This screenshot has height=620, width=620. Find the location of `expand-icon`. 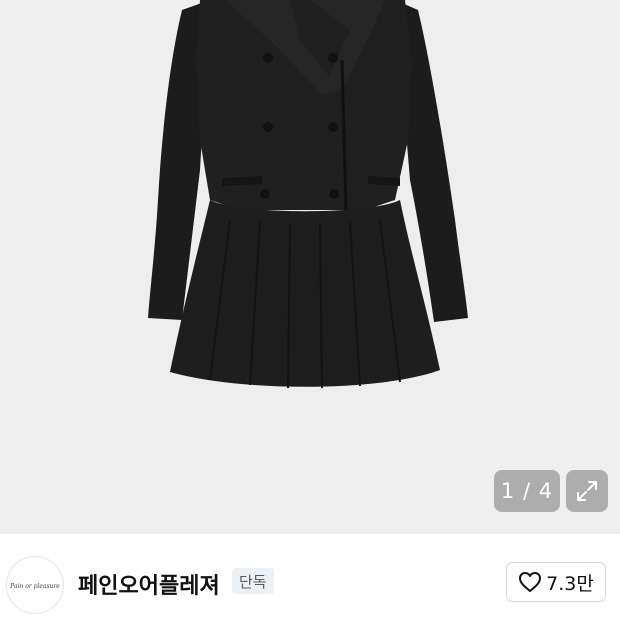

expand-icon is located at coordinates (587, 491).